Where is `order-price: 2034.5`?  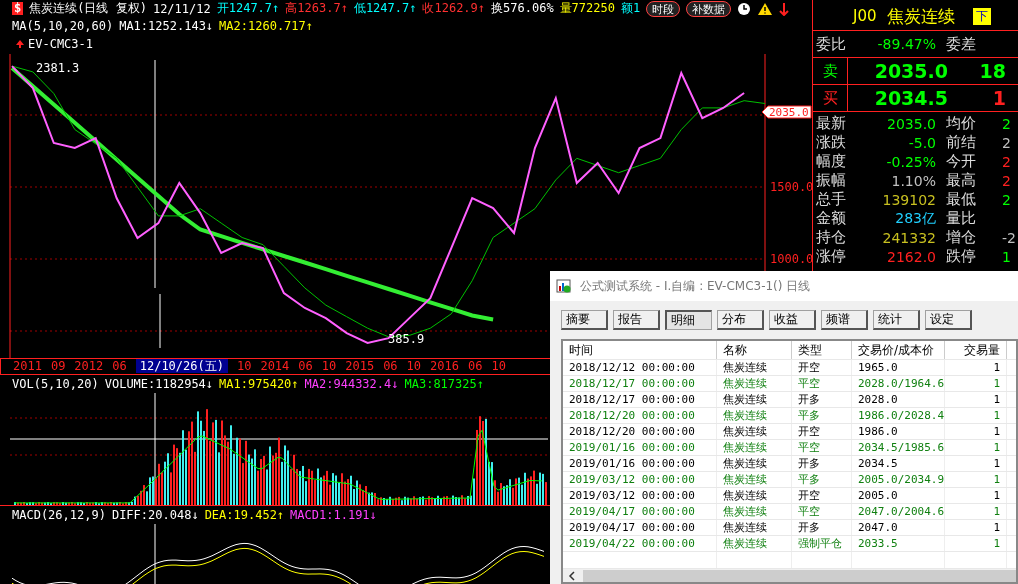
order-price: 2034.5 is located at coordinates (910, 98).